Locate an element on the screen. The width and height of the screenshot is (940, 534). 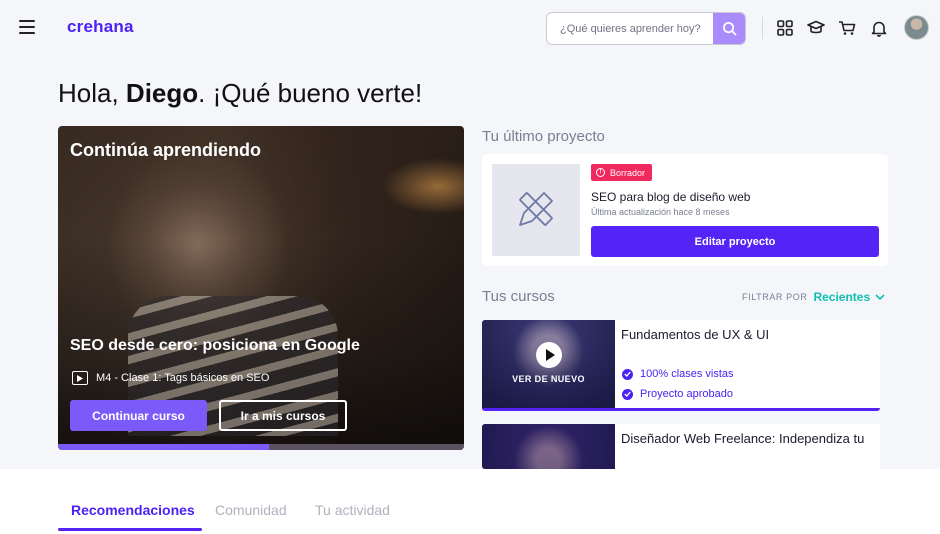
last-project-heading: Tu último proyecto is located at coordinates (543, 136).